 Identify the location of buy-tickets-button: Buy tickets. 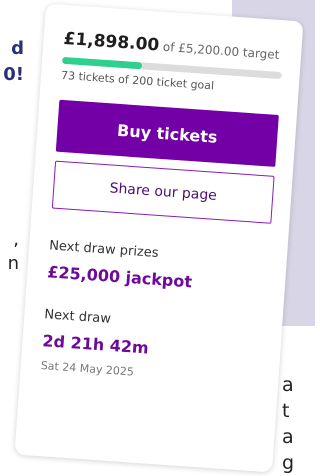
(167, 133).